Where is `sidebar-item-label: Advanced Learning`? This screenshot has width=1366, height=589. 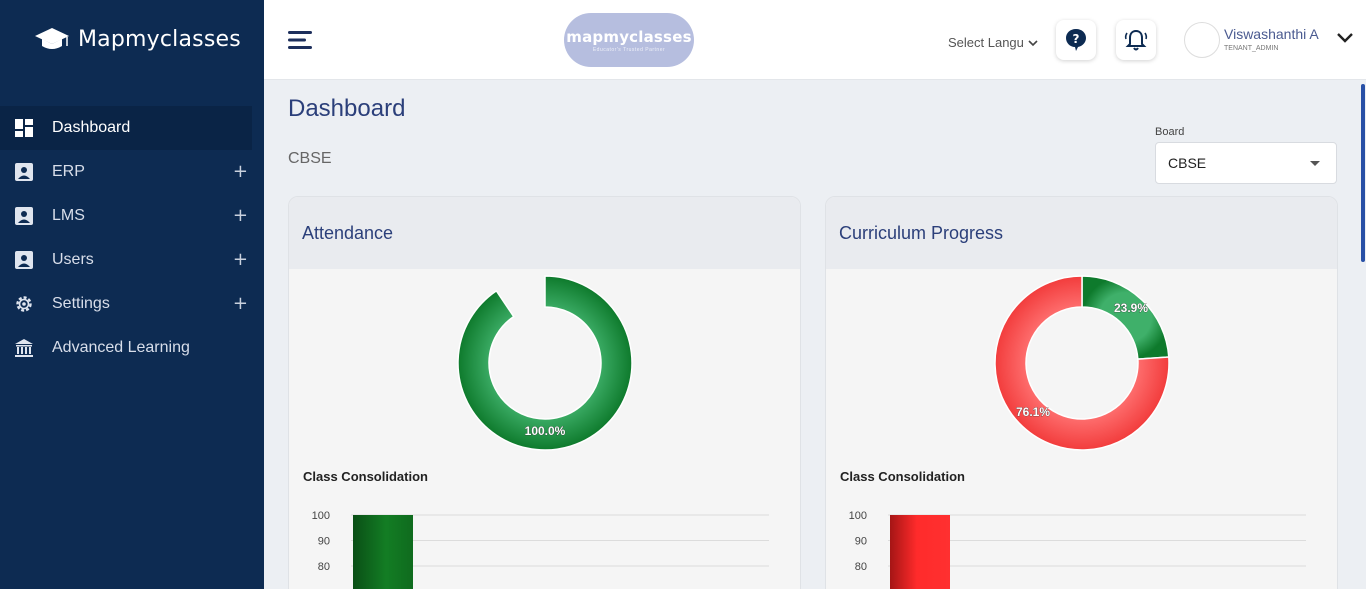
sidebar-item-label: Advanced Learning is located at coordinates (121, 347).